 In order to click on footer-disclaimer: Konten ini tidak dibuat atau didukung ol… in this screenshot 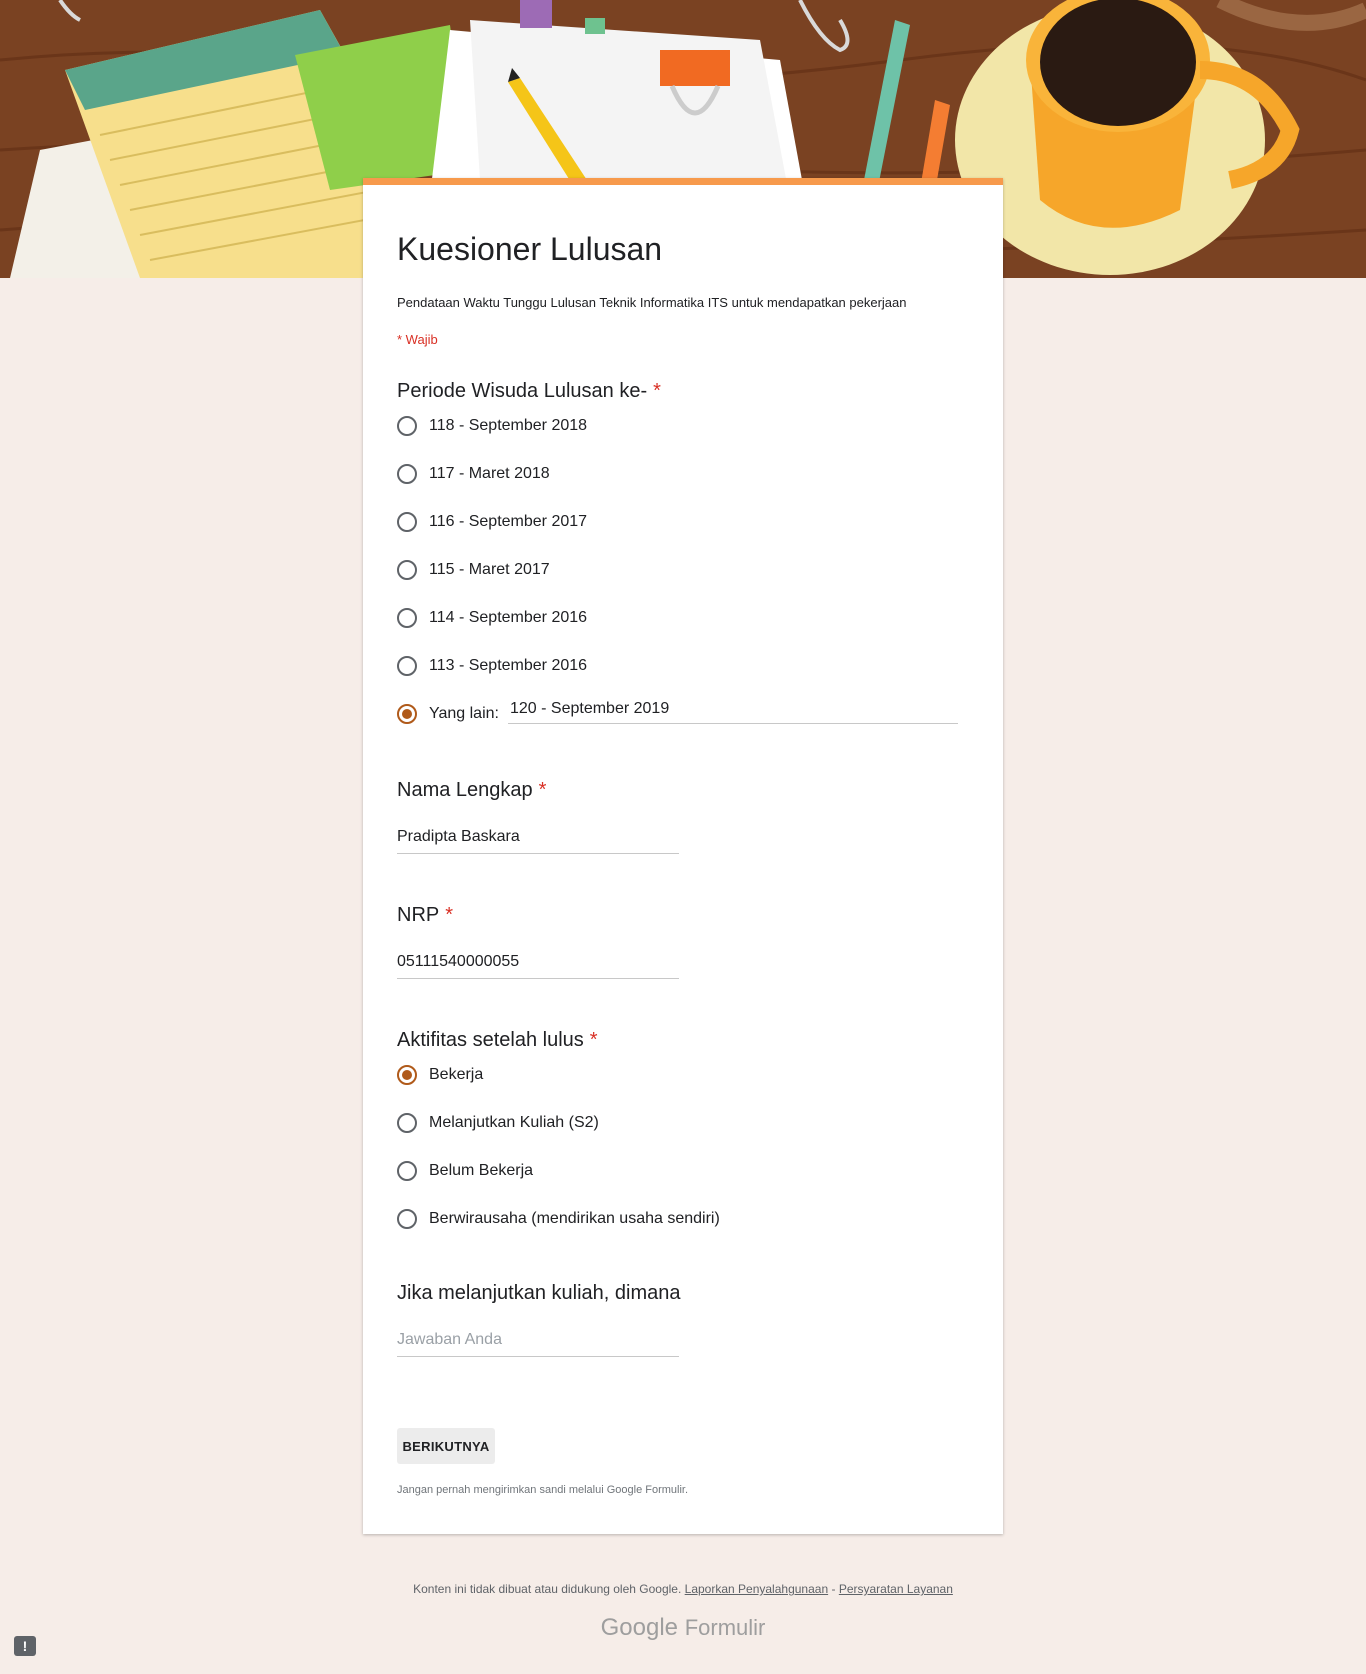, I will do `click(683, 1589)`.